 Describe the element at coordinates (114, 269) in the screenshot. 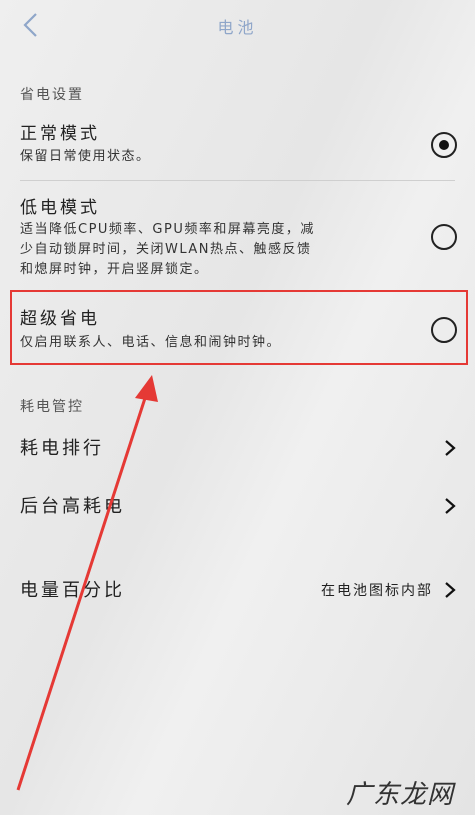

I see `mode-low-power-desc-line3: 和熄屏时钟，开启竖屏锁定。` at that location.